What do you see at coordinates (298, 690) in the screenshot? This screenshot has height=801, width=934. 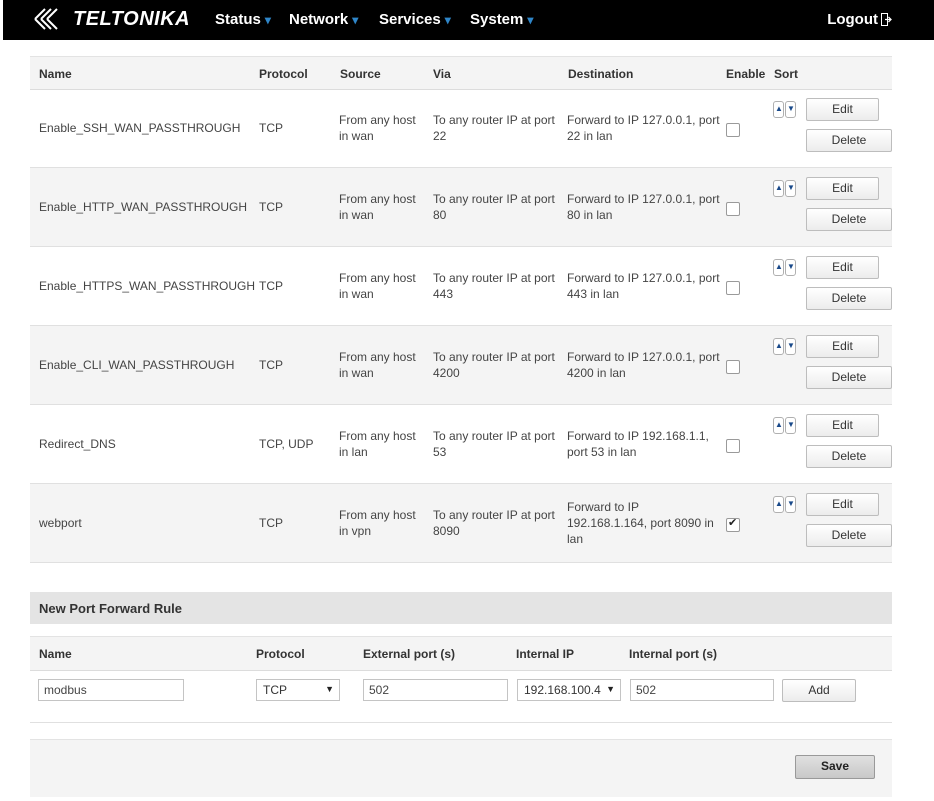 I see `new-rule-protocol-select: TCP ▼` at bounding box center [298, 690].